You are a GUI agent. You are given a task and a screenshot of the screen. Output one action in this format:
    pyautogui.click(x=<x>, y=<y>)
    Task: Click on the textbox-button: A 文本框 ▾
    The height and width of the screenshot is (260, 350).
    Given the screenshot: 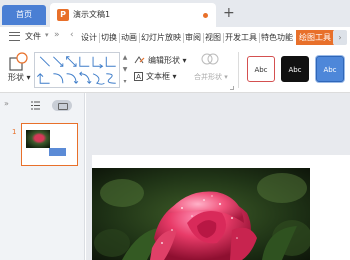 What is the action you would take?
    pyautogui.click(x=155, y=76)
    